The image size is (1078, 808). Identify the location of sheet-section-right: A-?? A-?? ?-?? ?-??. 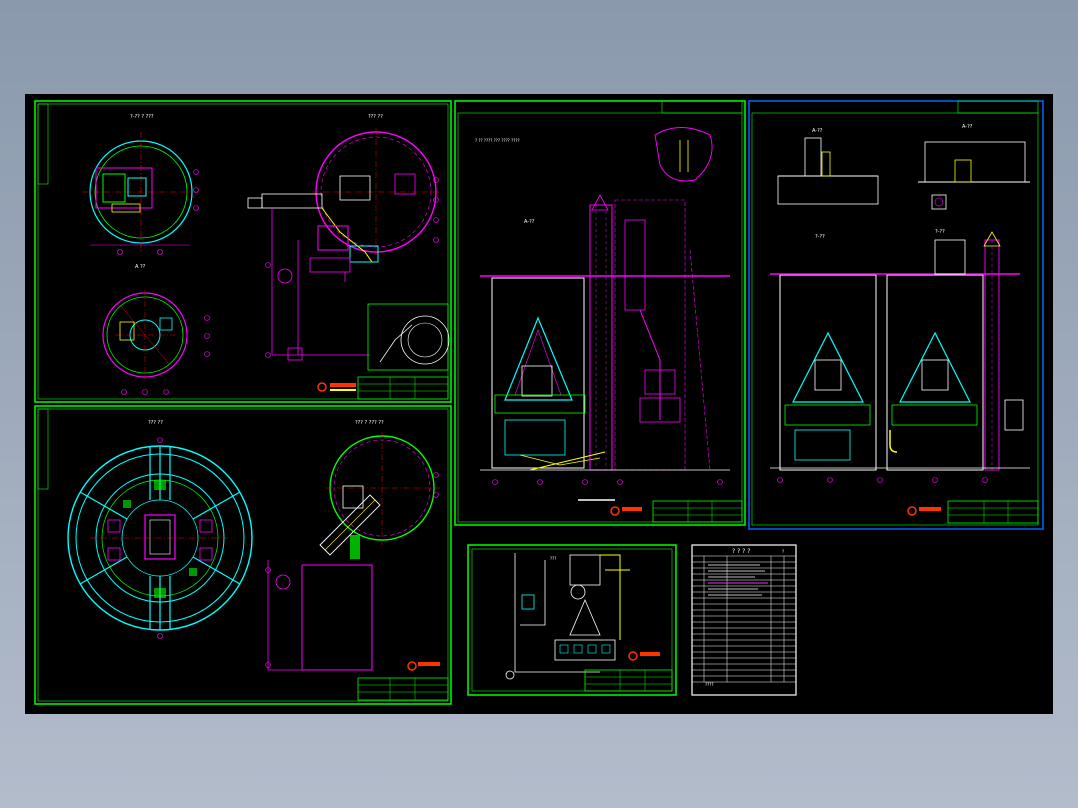
(896, 315).